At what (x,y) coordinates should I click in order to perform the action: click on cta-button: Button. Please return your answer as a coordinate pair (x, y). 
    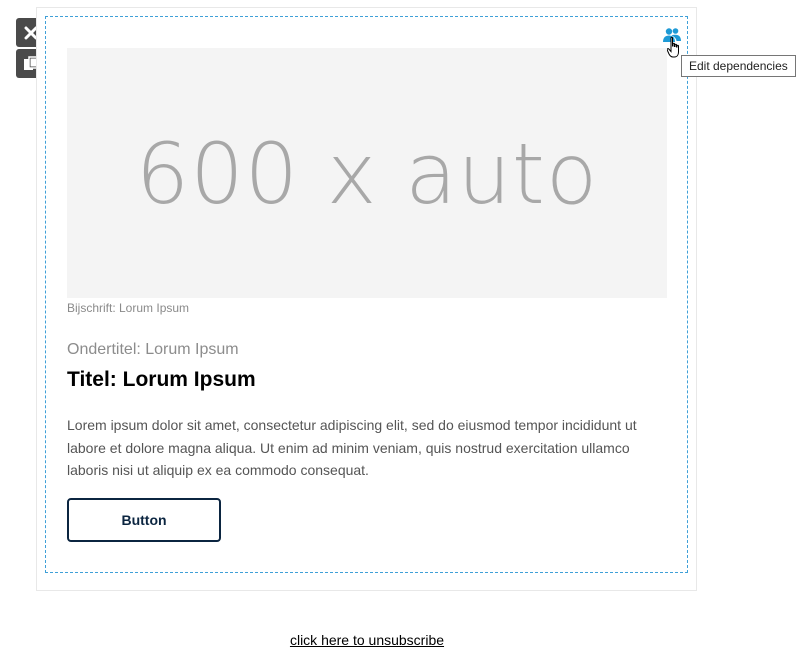
    Looking at the image, I should click on (144, 520).